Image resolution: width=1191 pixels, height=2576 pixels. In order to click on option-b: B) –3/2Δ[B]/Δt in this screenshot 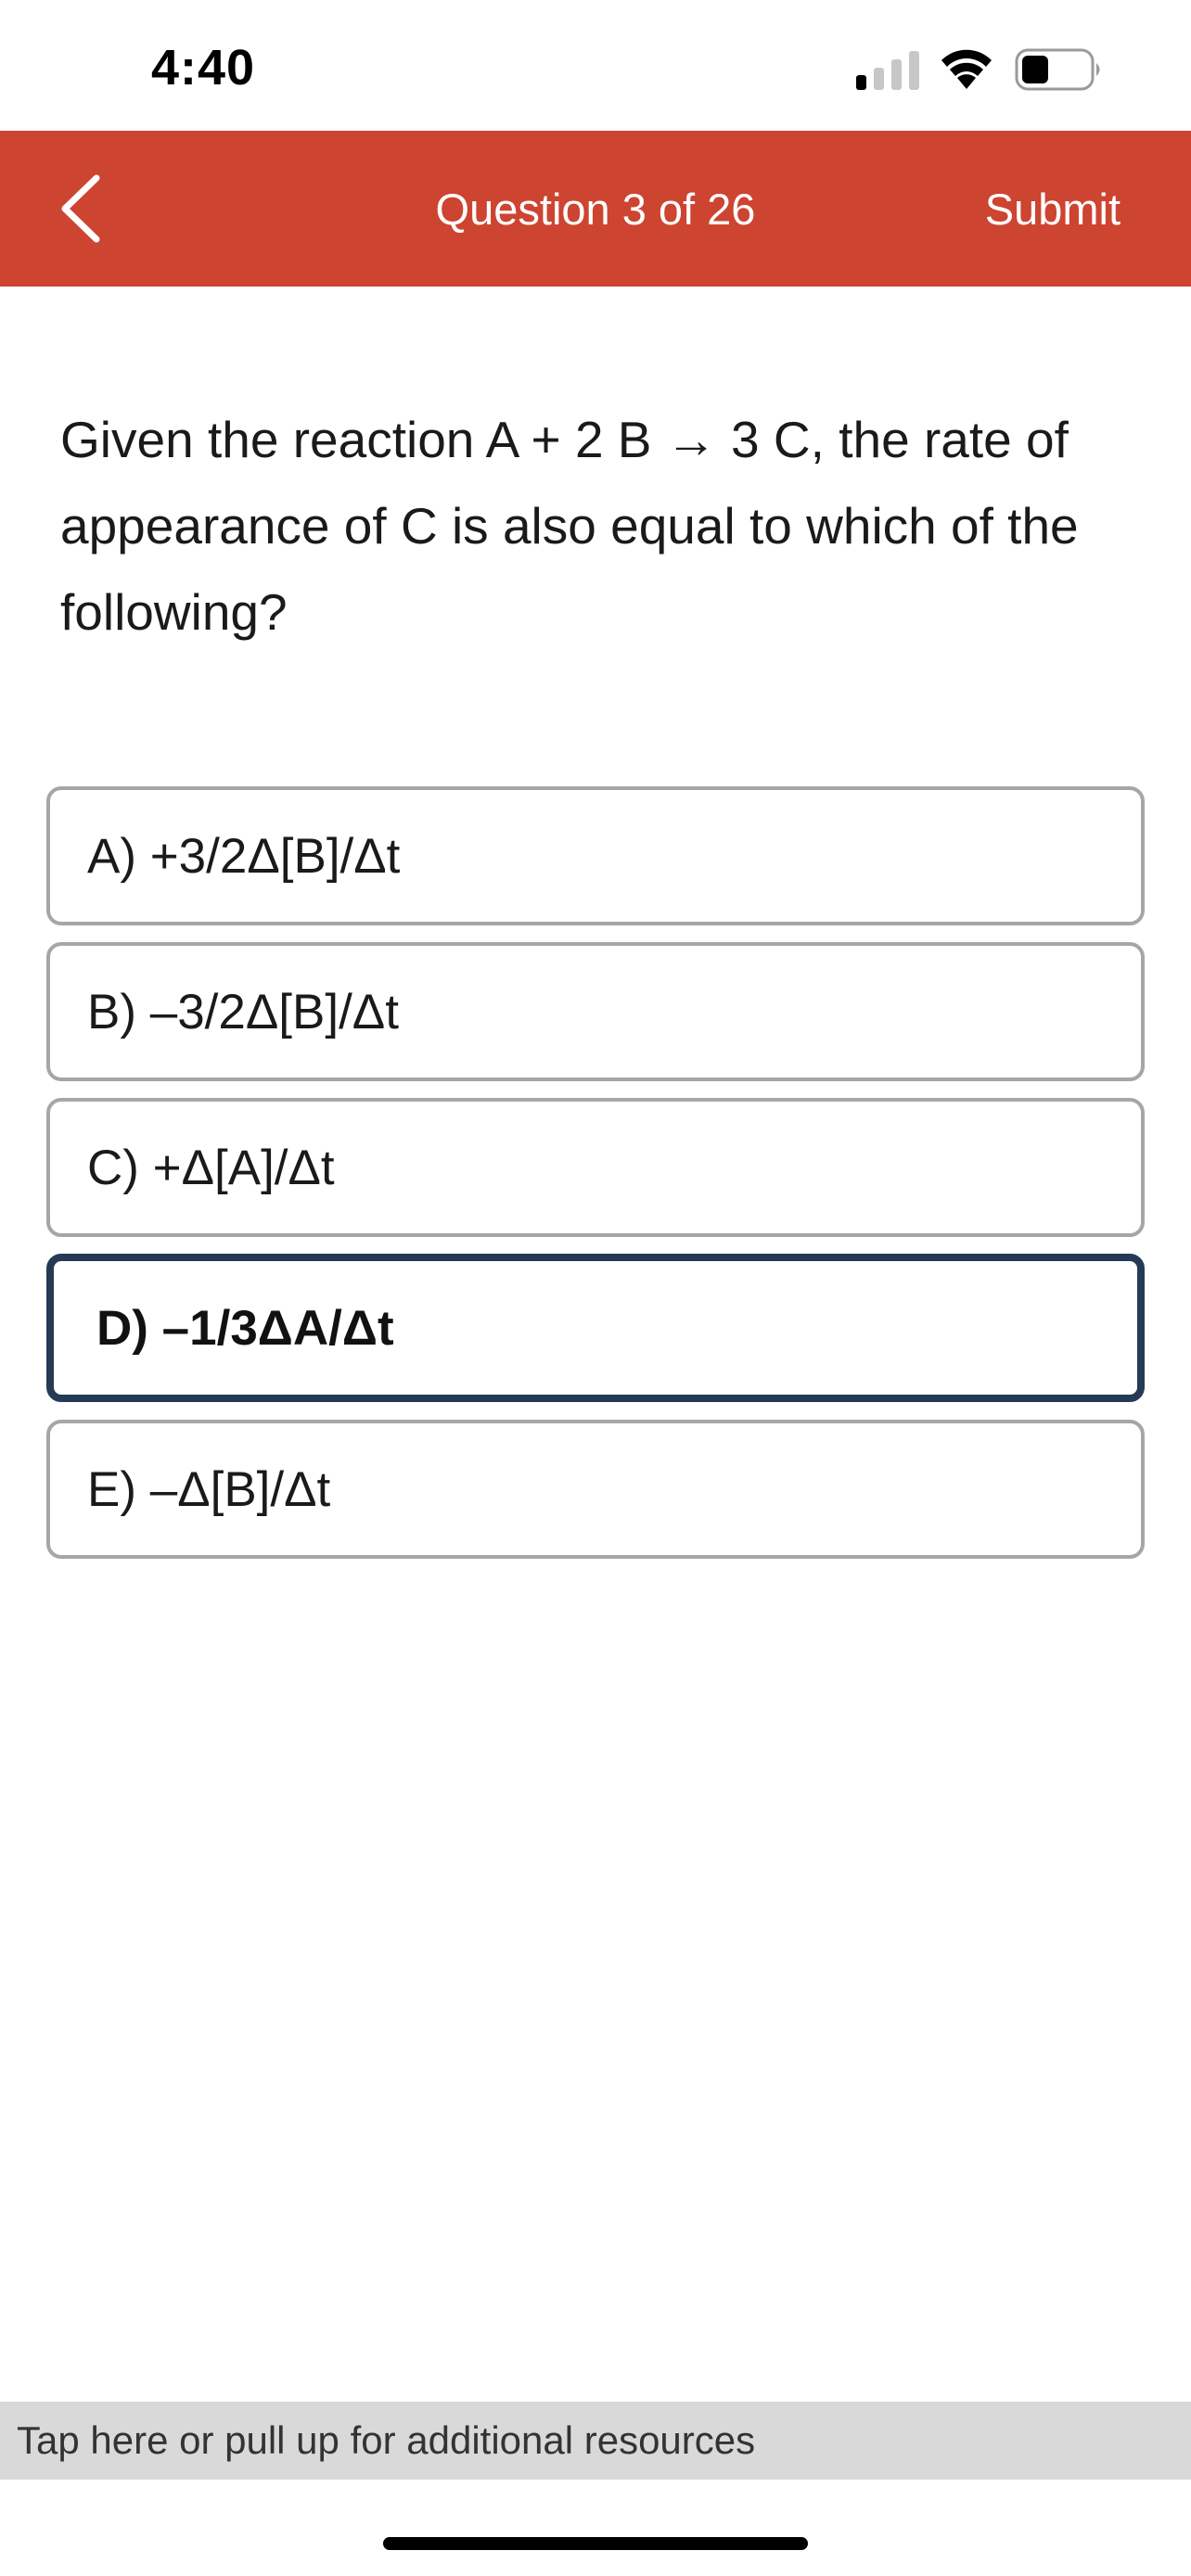, I will do `click(595, 1011)`.